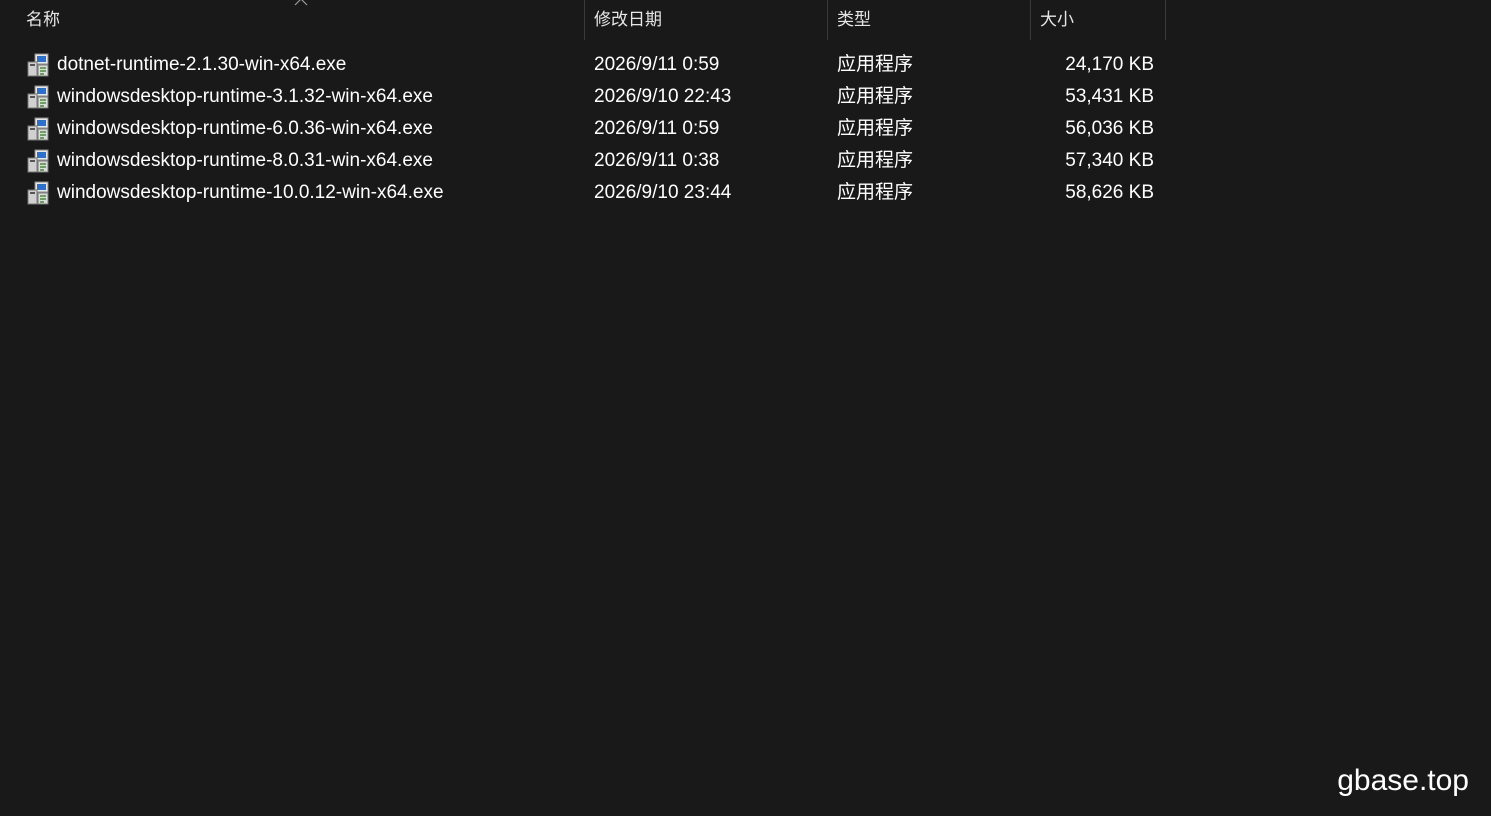 This screenshot has width=1491, height=816. Describe the element at coordinates (202, 64) in the screenshot. I see `file-name: dotnet-runtime-2.1.30-win-x64.exe` at that location.